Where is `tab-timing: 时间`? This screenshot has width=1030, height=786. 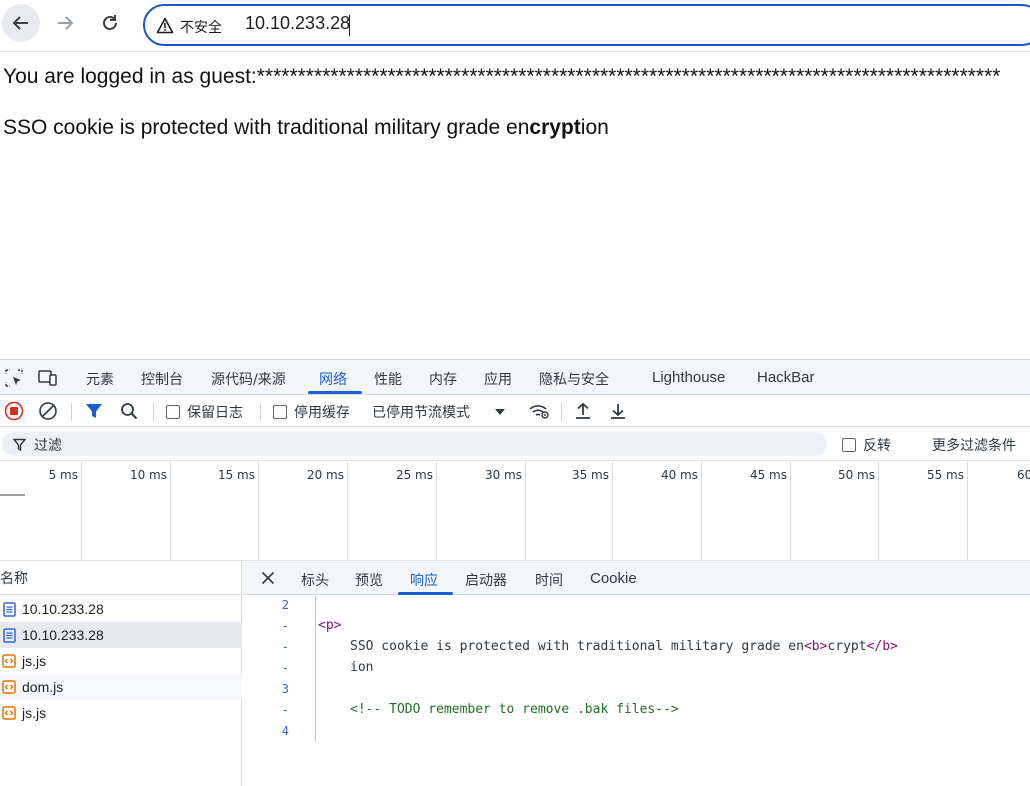
tab-timing: 时间 is located at coordinates (549, 580).